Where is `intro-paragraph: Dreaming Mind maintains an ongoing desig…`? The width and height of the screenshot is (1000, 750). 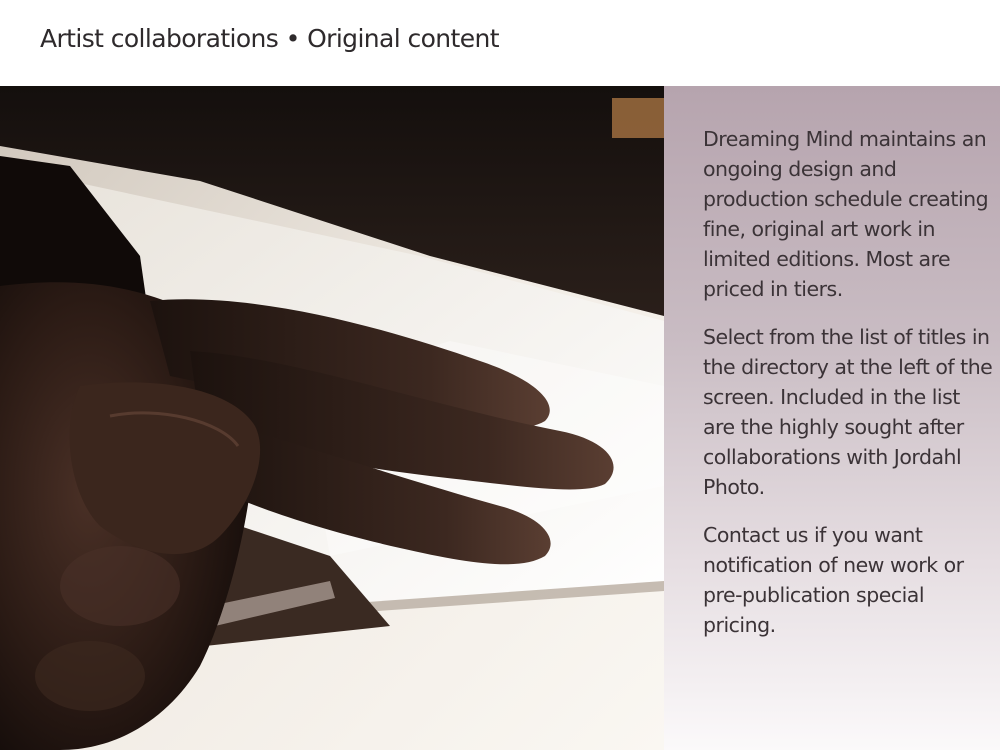
intro-paragraph: Dreaming Mind maintains an ongoing desig… is located at coordinates (846, 214).